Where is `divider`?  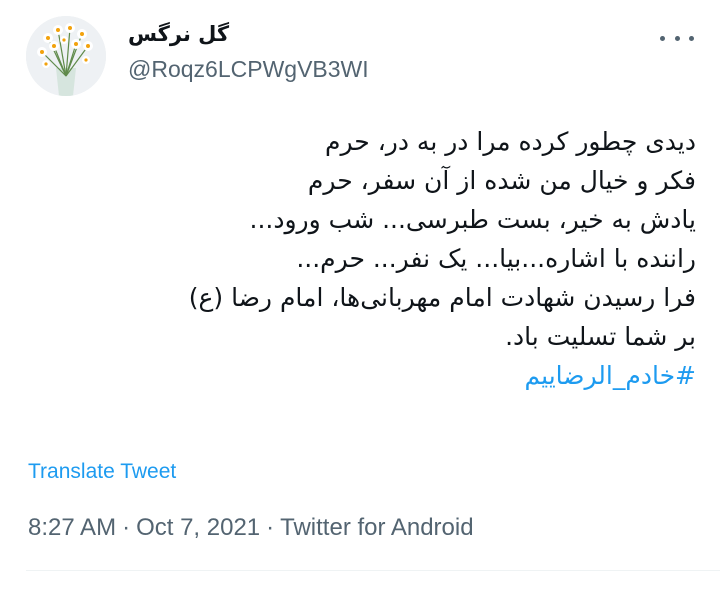
divider is located at coordinates (373, 570).